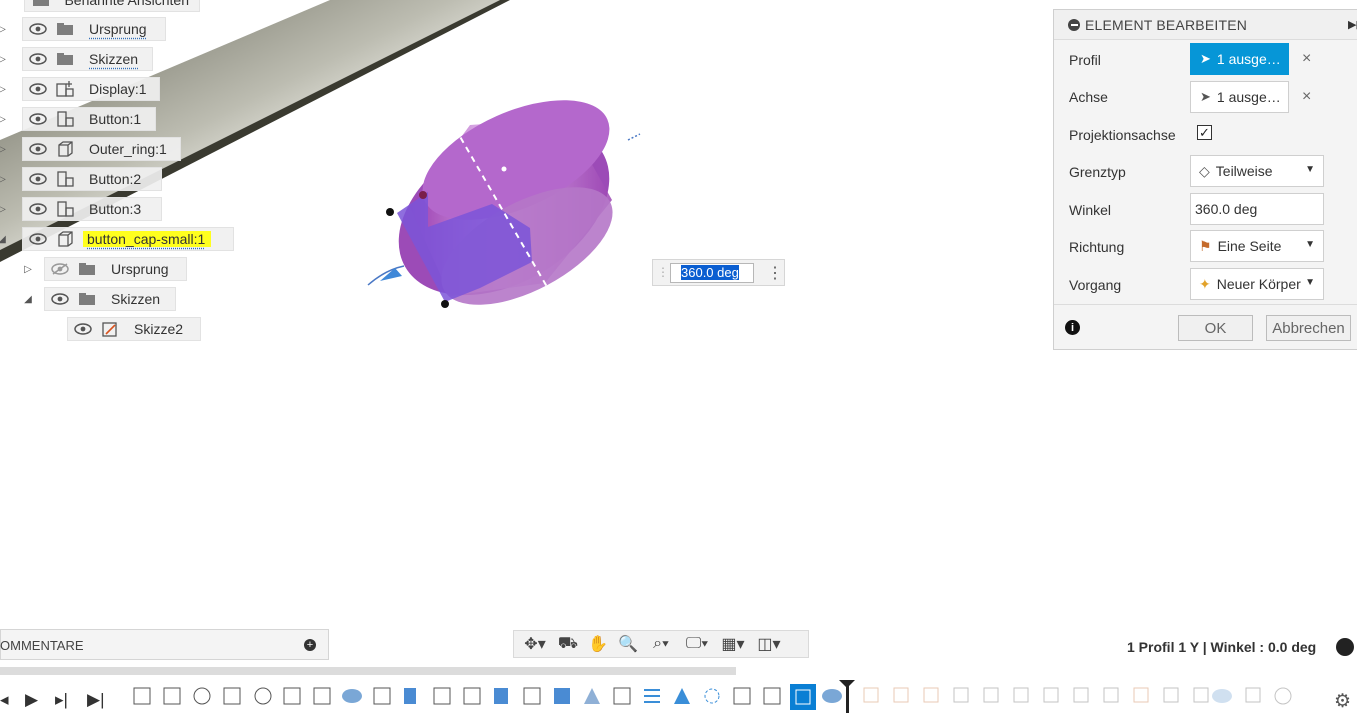  I want to click on orbit-icon: ✥▾, so click(535, 644).